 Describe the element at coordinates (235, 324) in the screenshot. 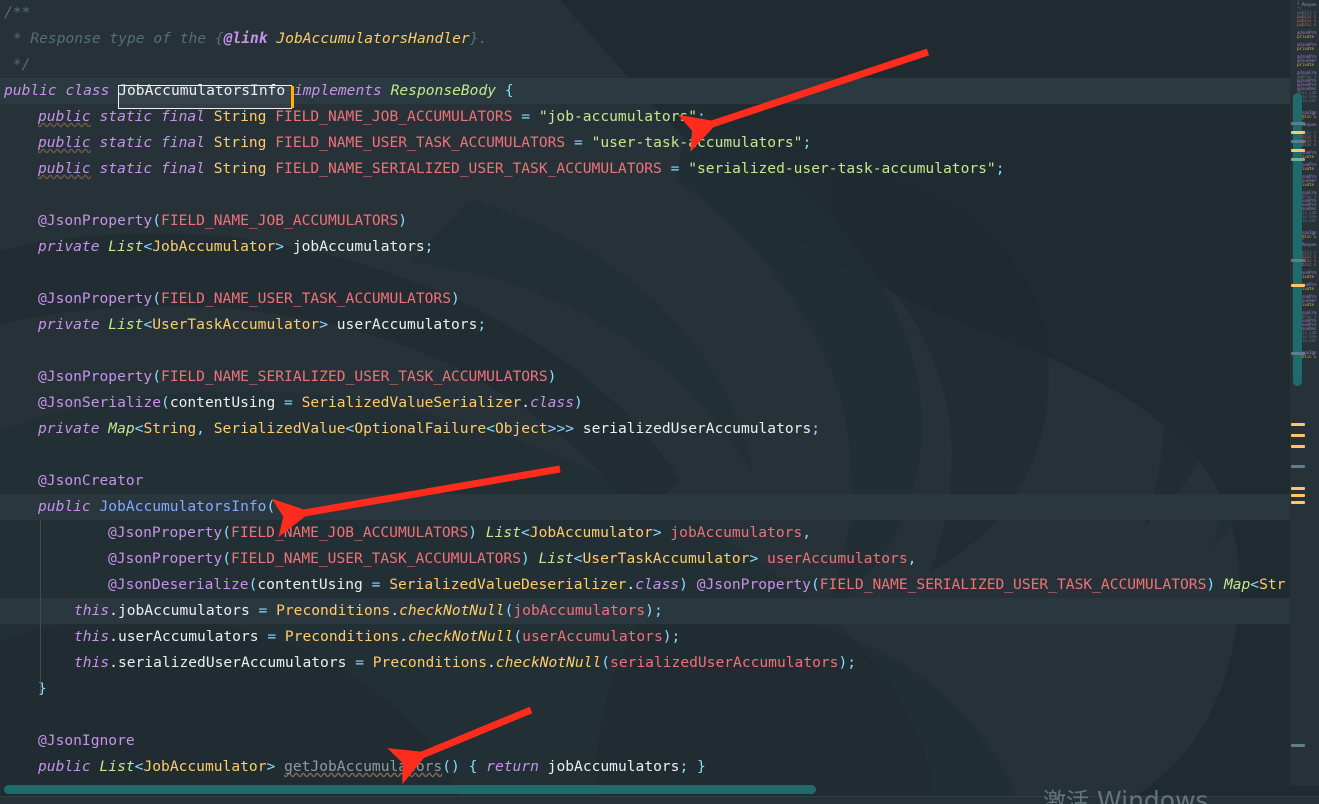

I see `type-usertaskaccumulator: UserTaskAccumulator` at that location.